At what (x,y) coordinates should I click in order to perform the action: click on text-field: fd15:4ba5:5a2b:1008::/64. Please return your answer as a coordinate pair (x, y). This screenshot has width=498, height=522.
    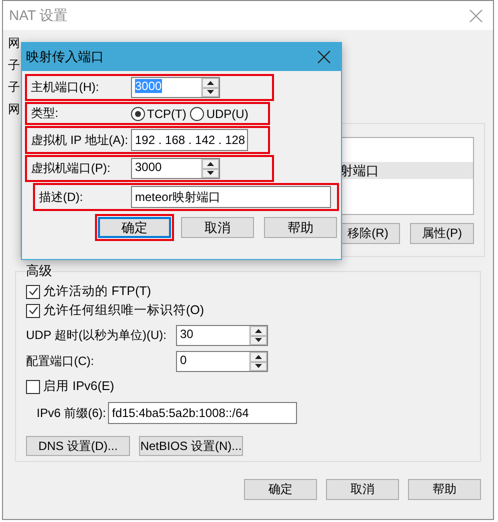
    Looking at the image, I should click on (202, 413).